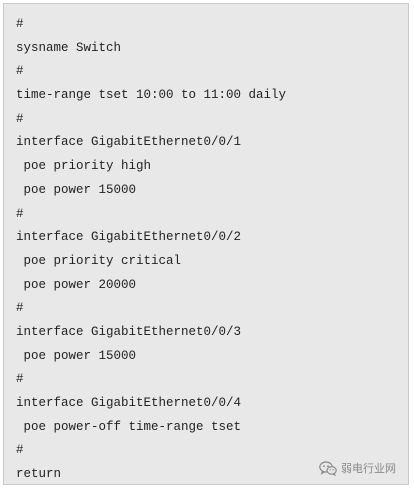 The image size is (414, 490). Describe the element at coordinates (99, 260) in the screenshot. I see `config-line: poe priority critical` at that location.